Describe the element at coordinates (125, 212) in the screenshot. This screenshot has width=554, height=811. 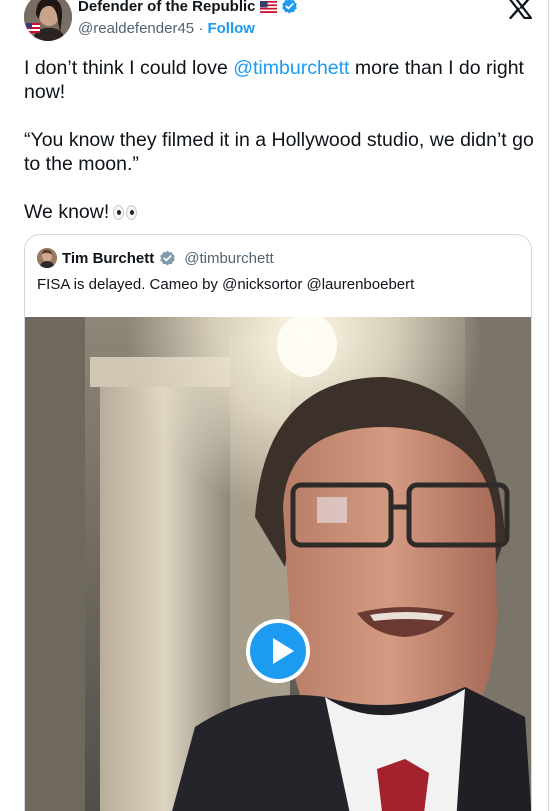
I see `eyes-emoji-icon` at that location.